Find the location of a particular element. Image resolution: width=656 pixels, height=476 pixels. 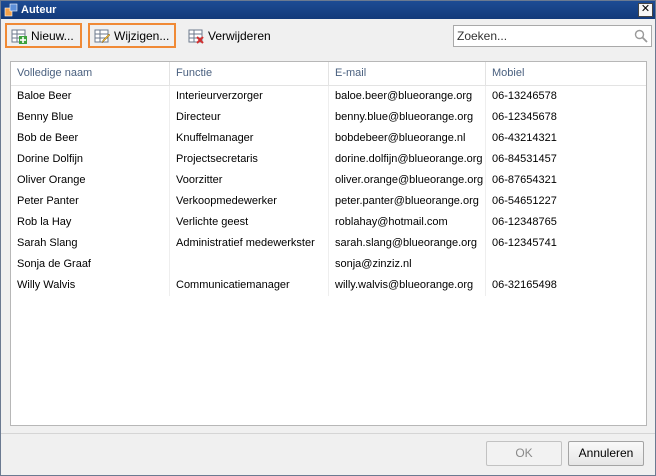

cell-name: Peter Panter is located at coordinates (90, 201).